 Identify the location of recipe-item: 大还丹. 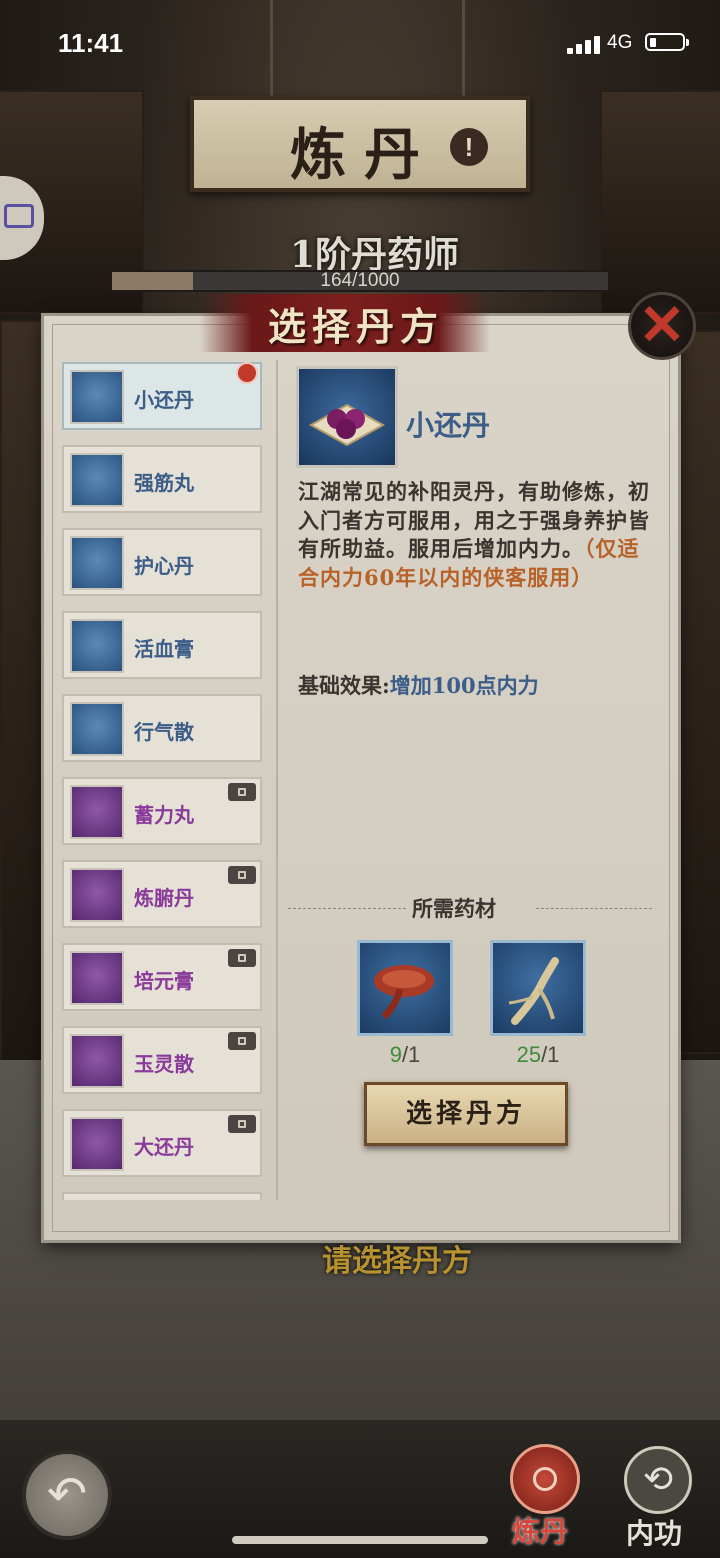
(162, 1143).